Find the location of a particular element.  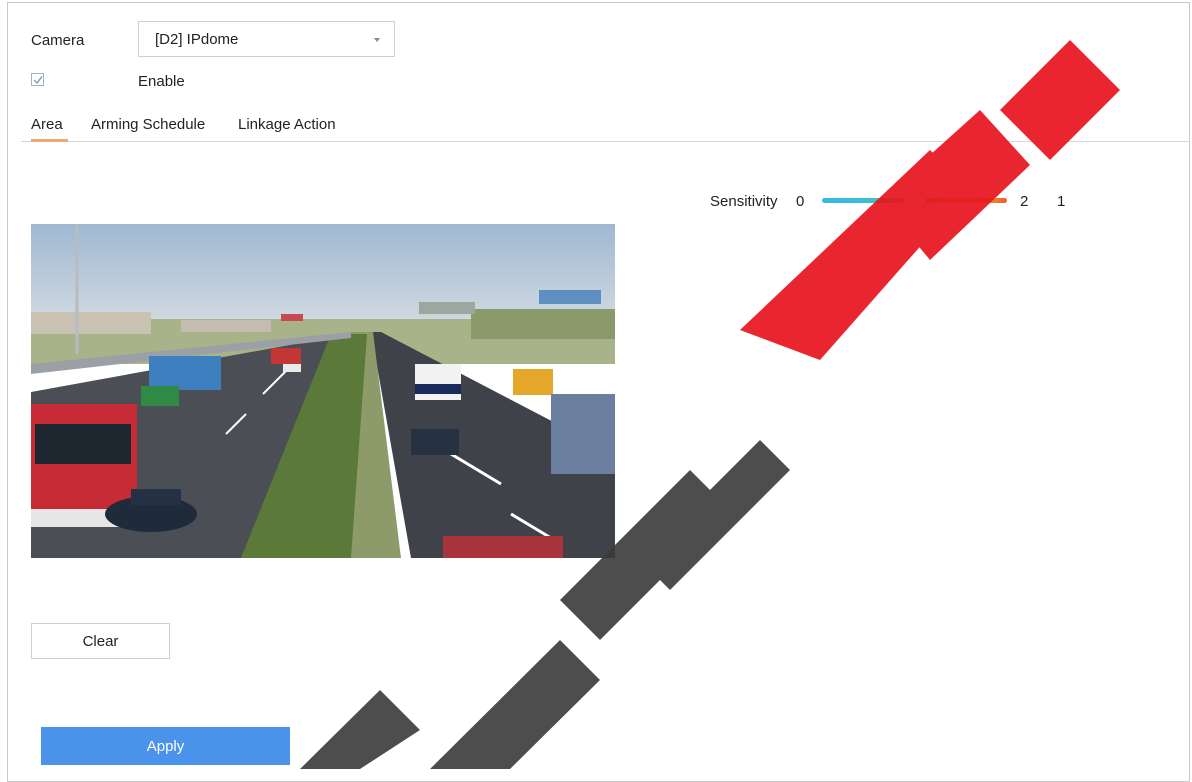

chevron-down-icon is located at coordinates (377, 40).